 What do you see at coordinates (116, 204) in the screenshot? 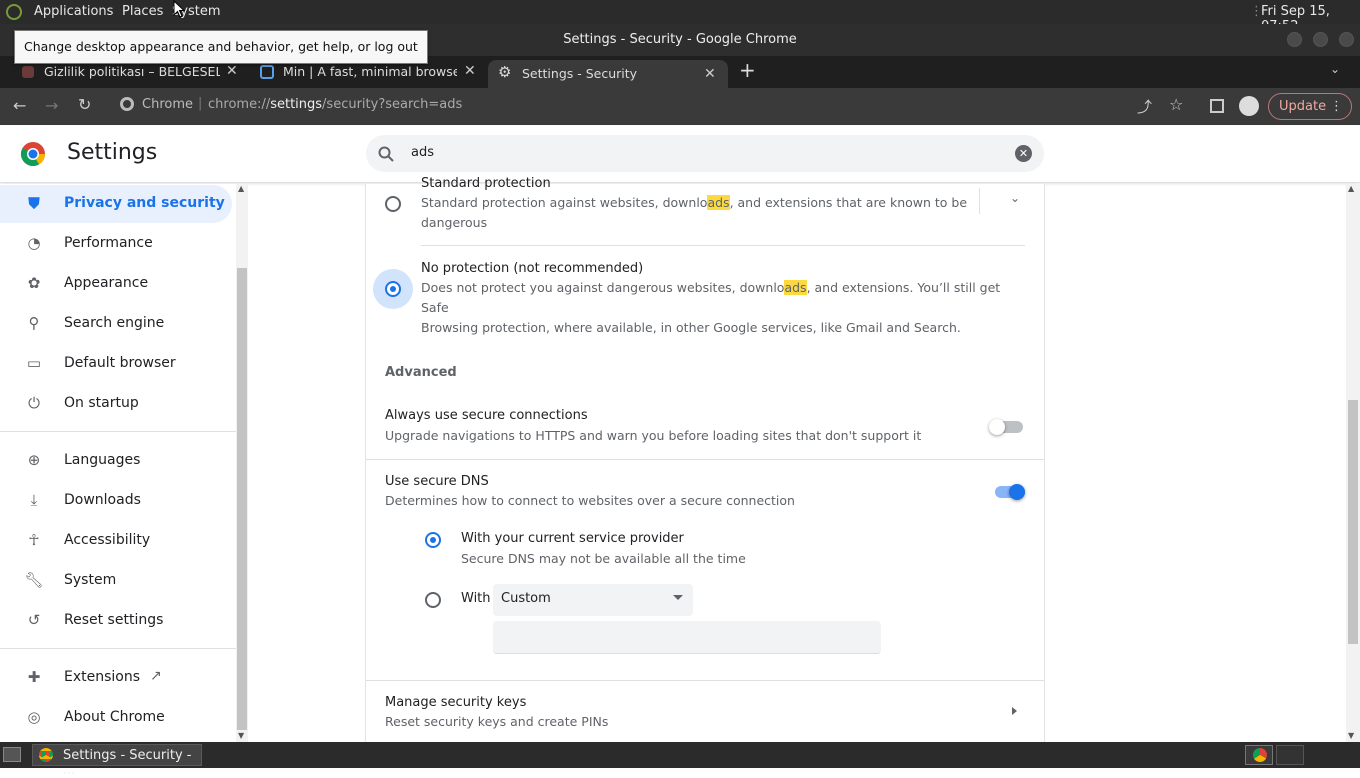
I see `sidebar-item-privacy: ⛊ Privacy and security` at bounding box center [116, 204].